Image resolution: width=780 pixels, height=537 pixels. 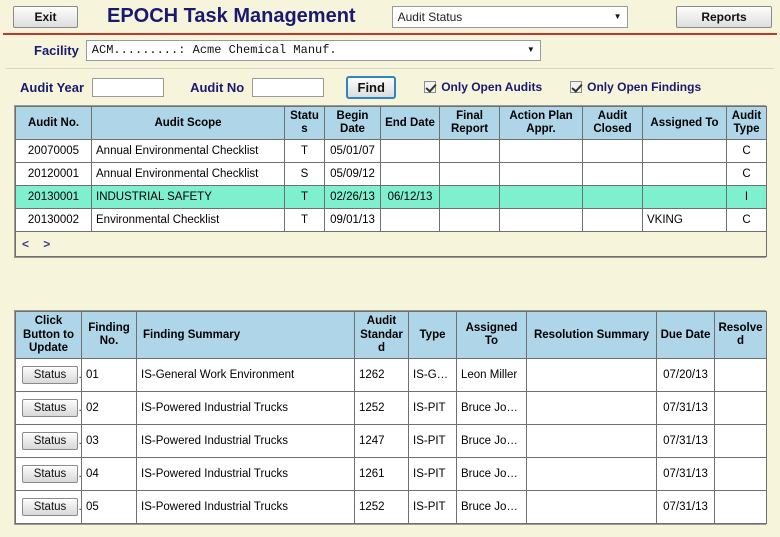 What do you see at coordinates (188, 123) in the screenshot?
I see `col-audit-scope: Audit Scope` at bounding box center [188, 123].